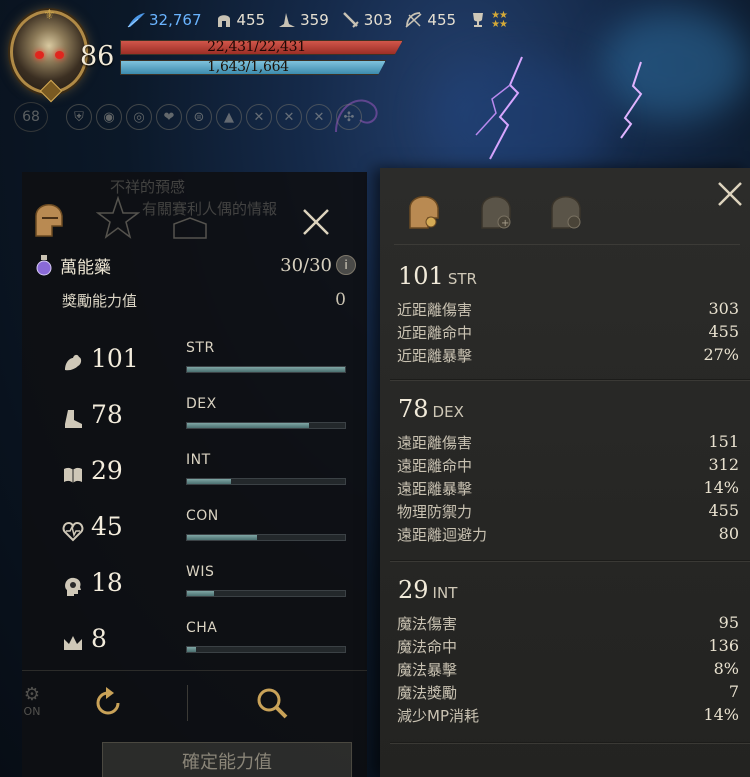 The width and height of the screenshot is (750, 777). What do you see at coordinates (203, 474) in the screenshot?
I see `attribute-int: 29 INT` at bounding box center [203, 474].